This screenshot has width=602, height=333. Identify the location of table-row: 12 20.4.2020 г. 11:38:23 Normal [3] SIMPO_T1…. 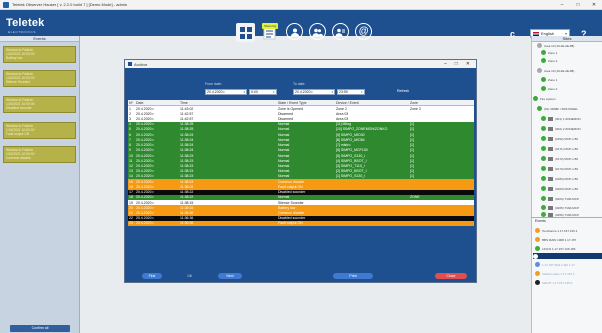
(301, 166).